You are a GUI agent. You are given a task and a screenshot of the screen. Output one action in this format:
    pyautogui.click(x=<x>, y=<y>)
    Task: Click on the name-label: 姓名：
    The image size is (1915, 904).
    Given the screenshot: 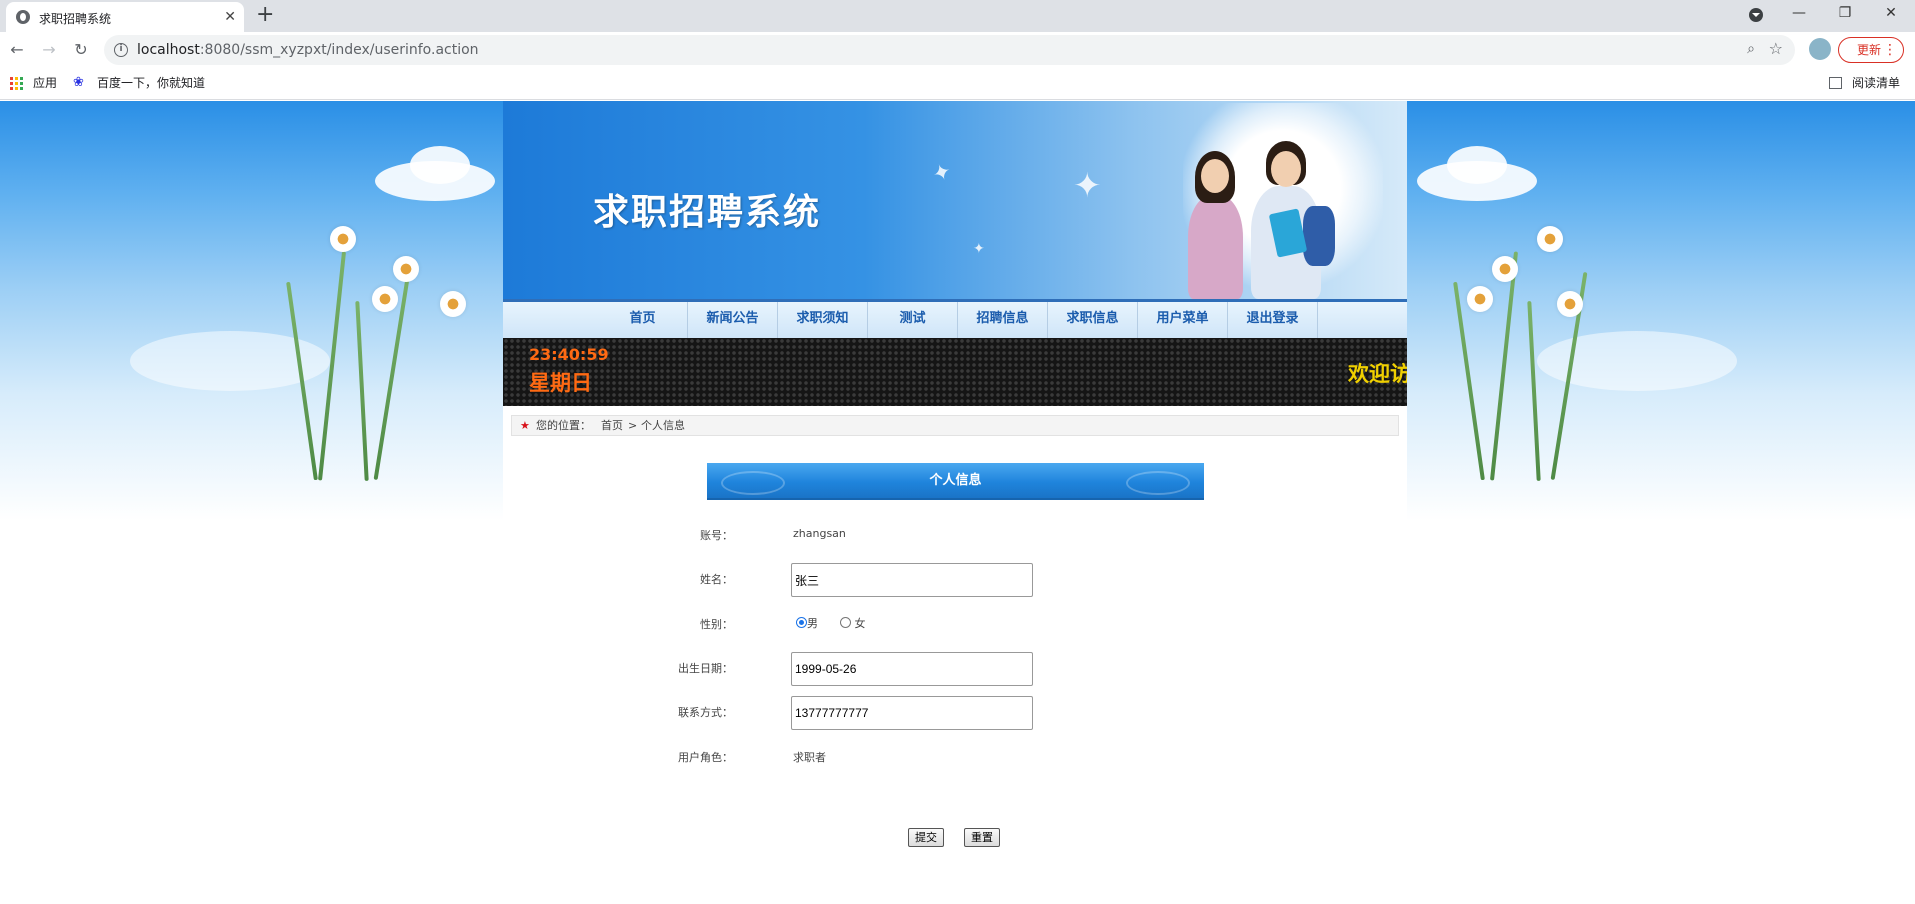 What is the action you would take?
    pyautogui.click(x=716, y=579)
    